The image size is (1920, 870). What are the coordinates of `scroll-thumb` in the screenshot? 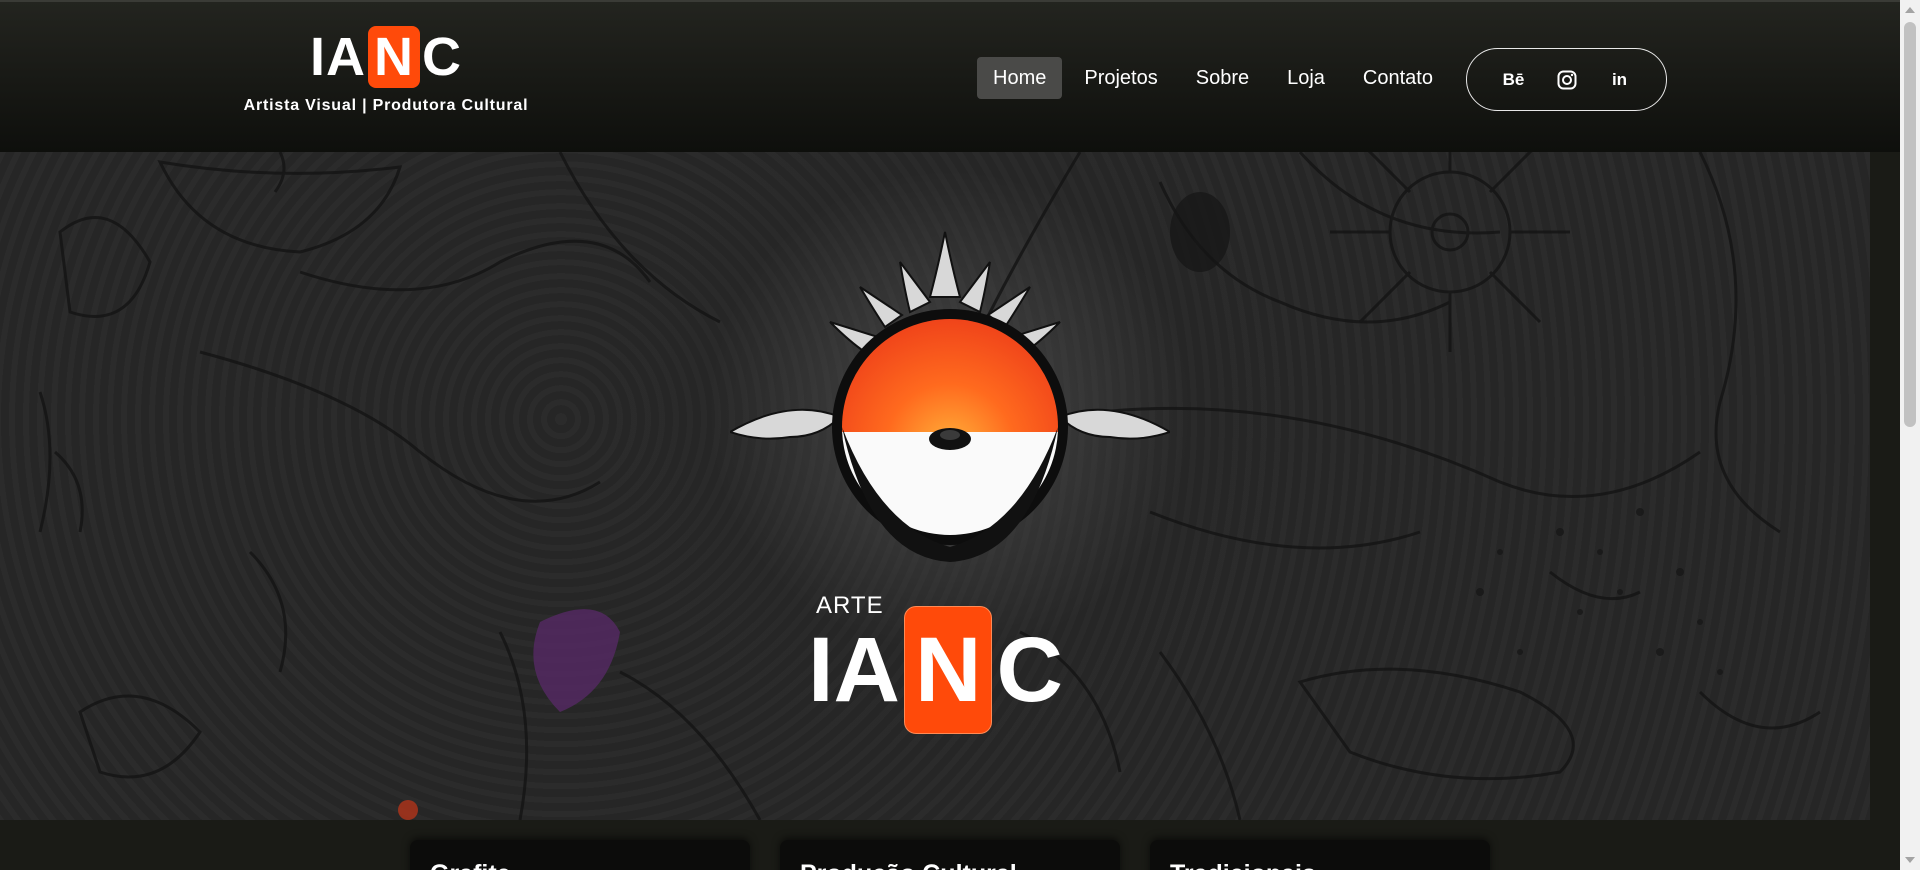 It's located at (1910, 224).